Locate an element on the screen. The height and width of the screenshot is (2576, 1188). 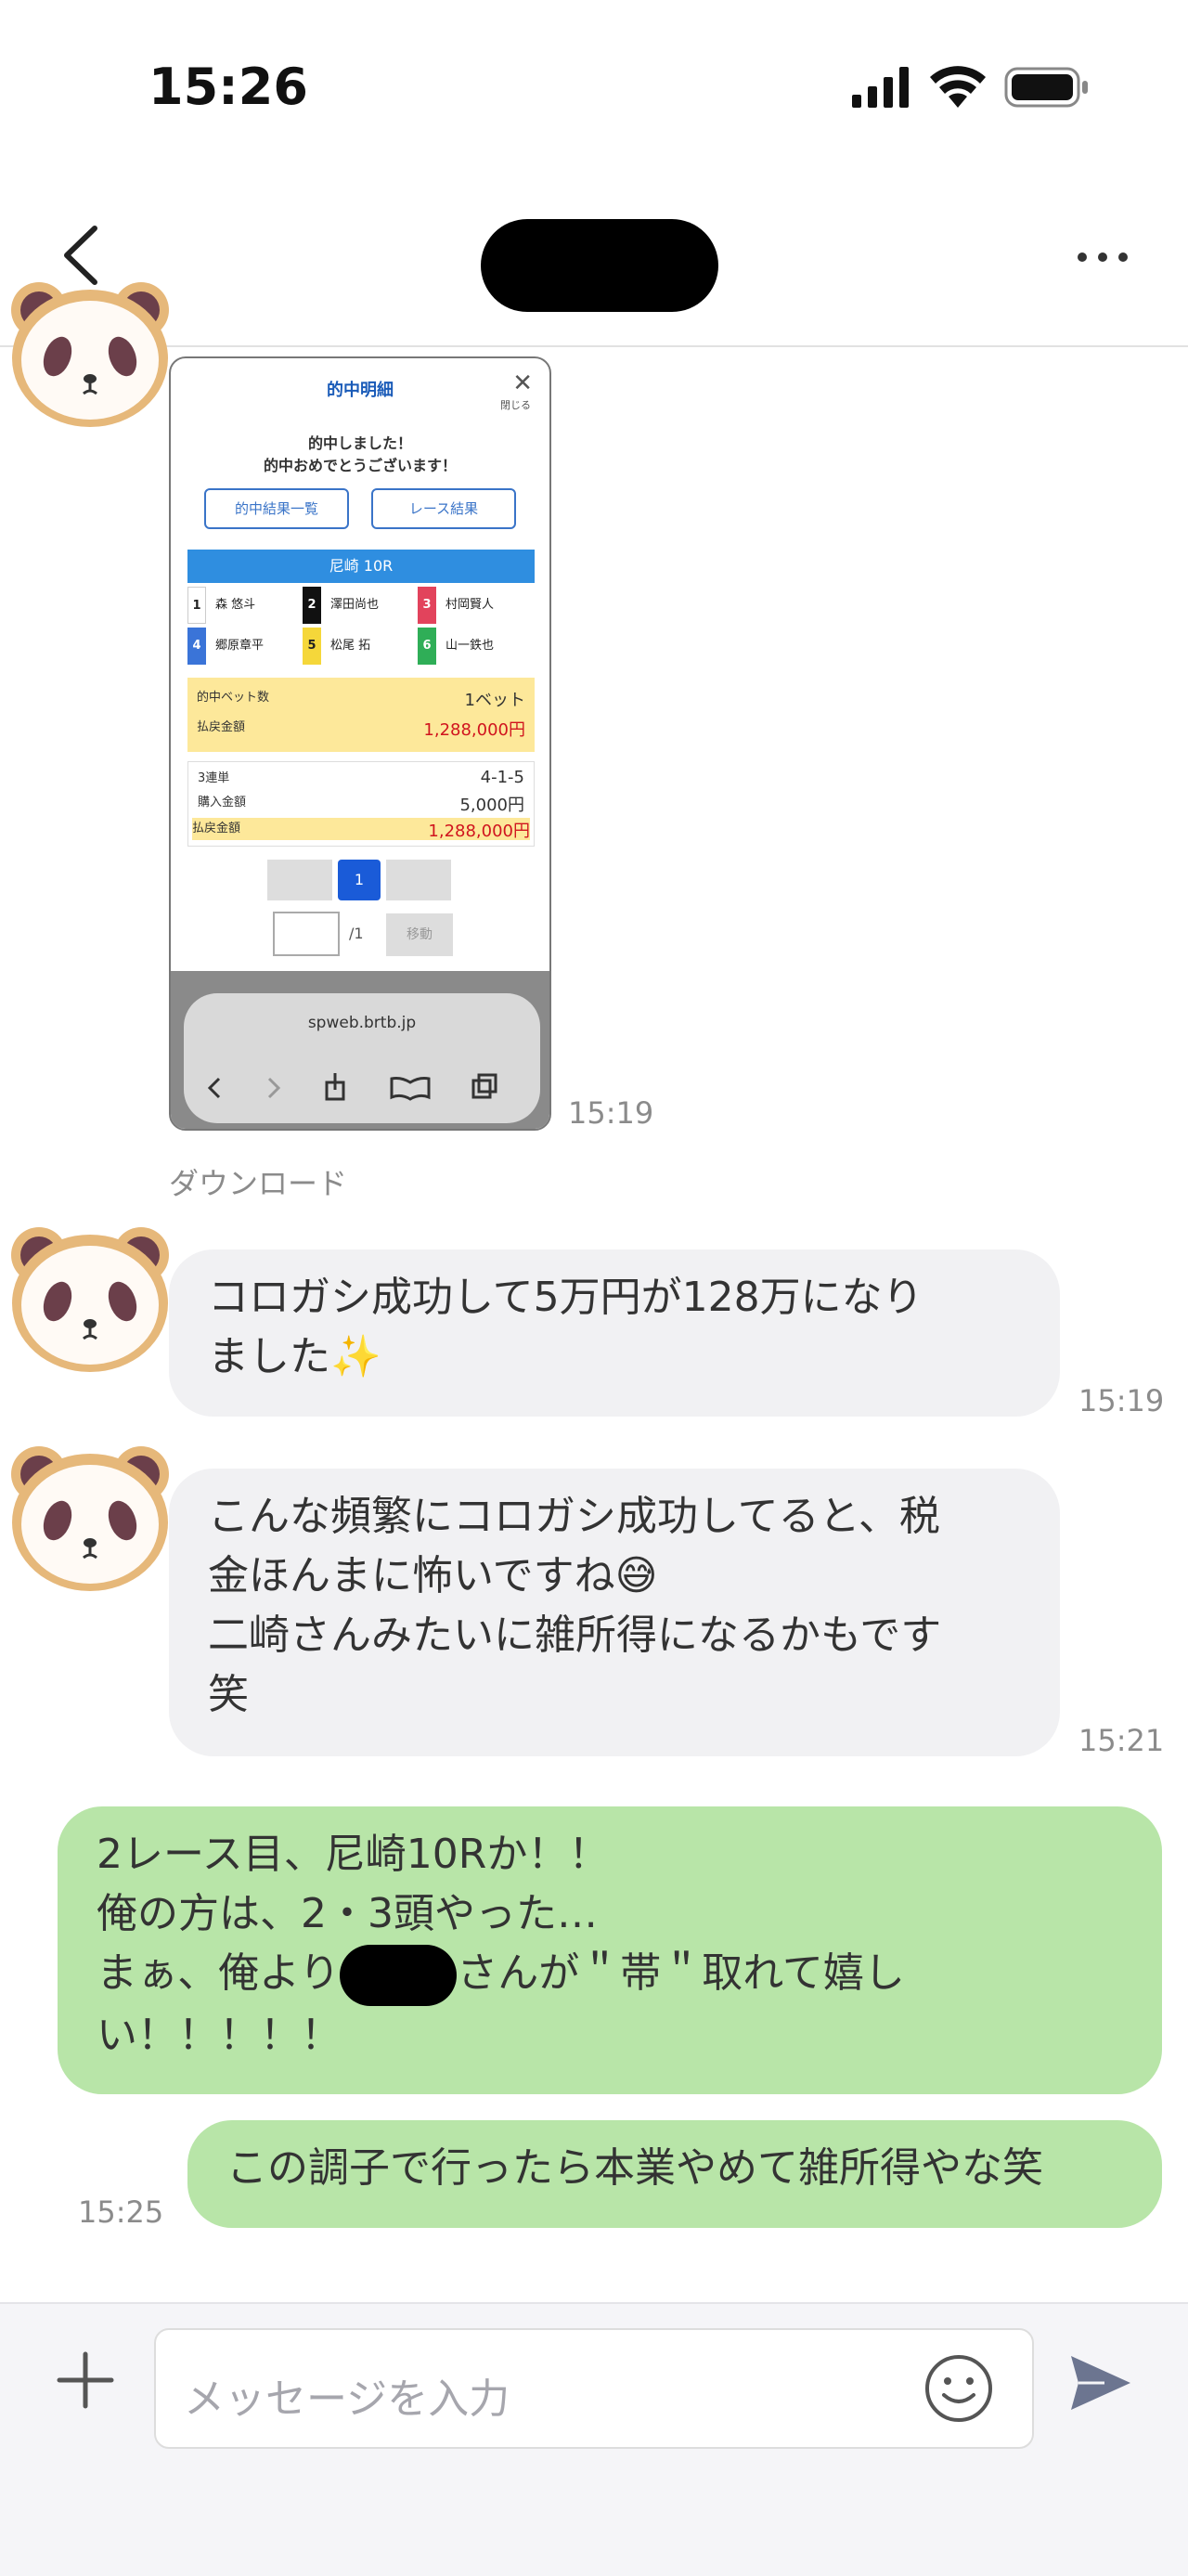
mini-value: 4-1-5 is located at coordinates (502, 777).